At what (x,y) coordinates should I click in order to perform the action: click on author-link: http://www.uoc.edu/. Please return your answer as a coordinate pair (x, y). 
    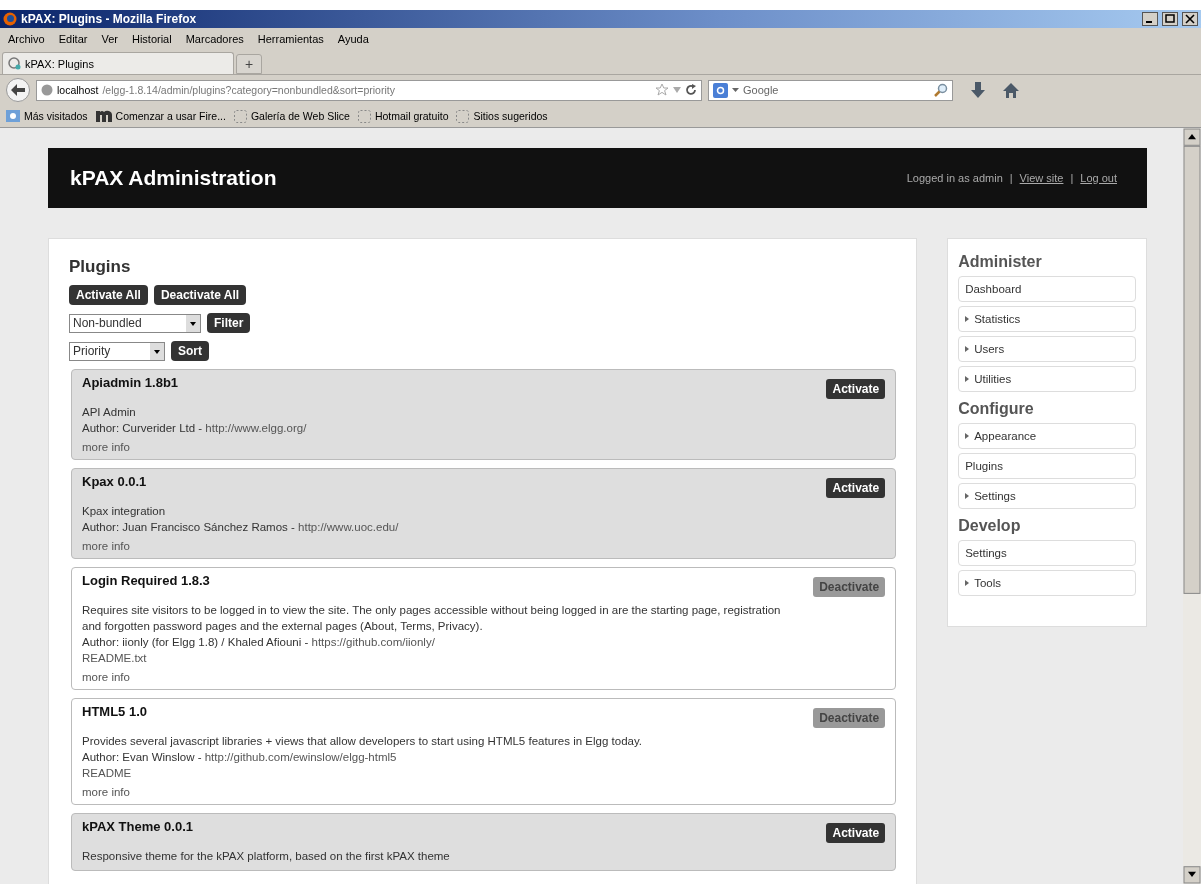
    Looking at the image, I should click on (348, 527).